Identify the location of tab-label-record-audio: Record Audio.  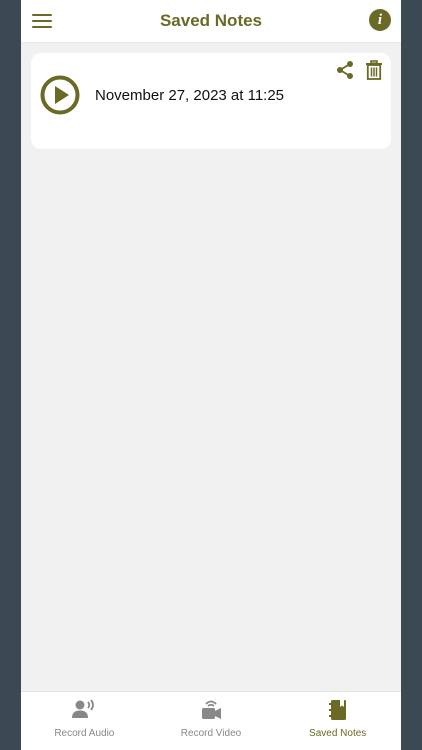
(84, 733).